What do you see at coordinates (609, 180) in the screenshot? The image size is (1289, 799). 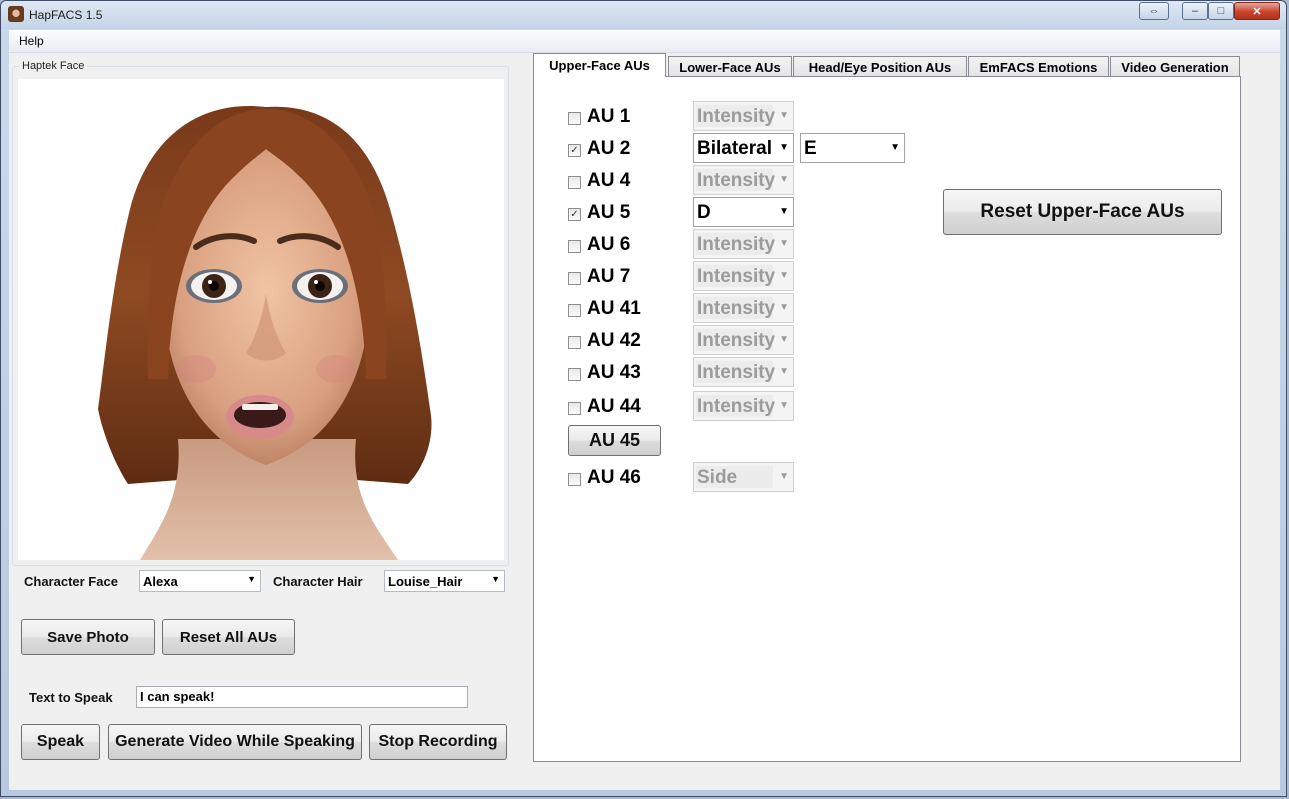 I see `au4-label: AU 4` at bounding box center [609, 180].